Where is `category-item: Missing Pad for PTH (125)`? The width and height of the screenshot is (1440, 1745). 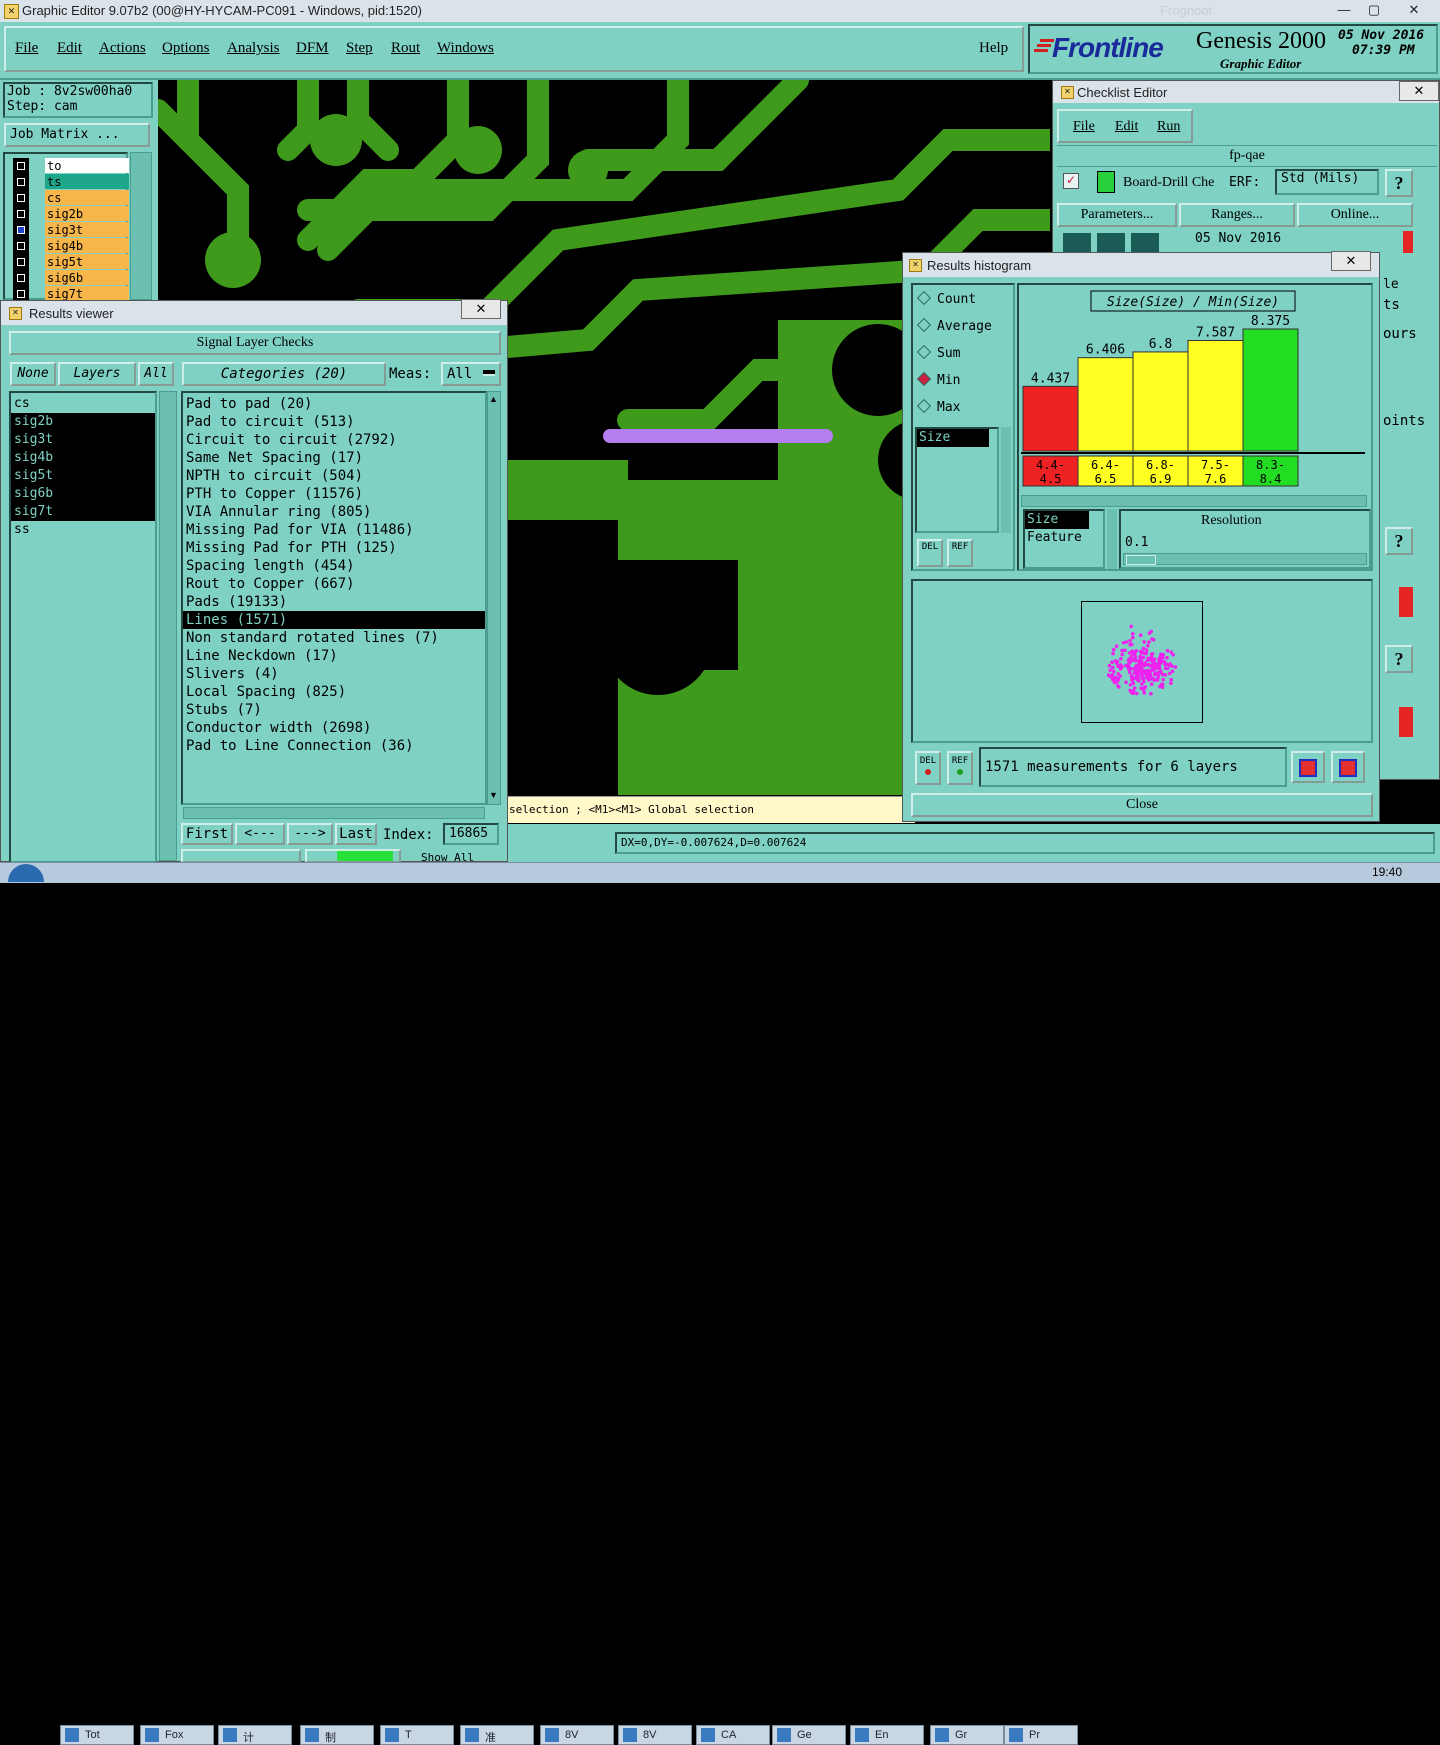 category-item: Missing Pad for PTH (125) is located at coordinates (334, 548).